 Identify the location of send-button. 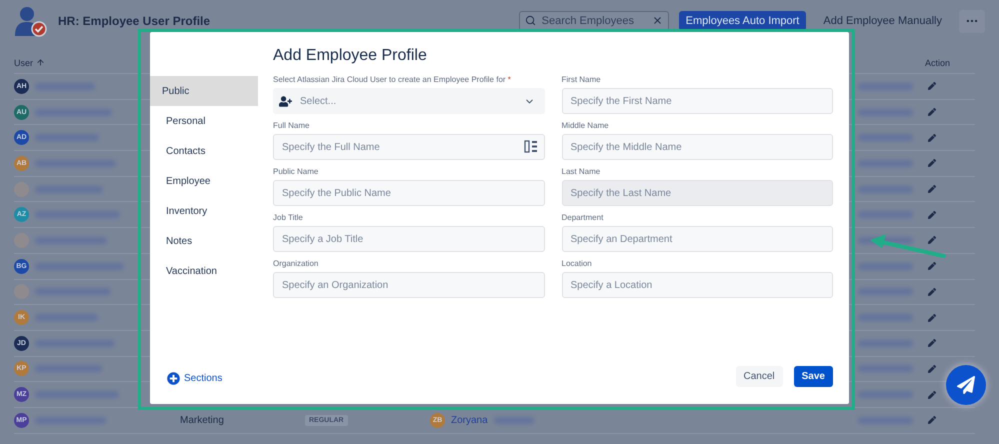
(966, 385).